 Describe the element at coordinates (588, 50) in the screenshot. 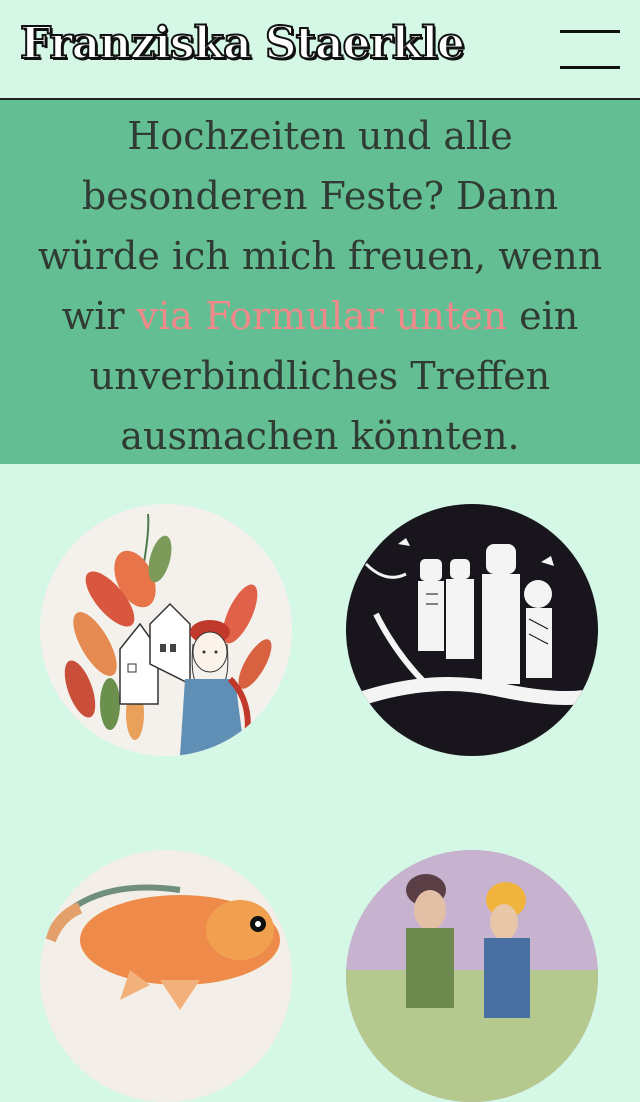

I see `hamburger-menu-icon` at that location.